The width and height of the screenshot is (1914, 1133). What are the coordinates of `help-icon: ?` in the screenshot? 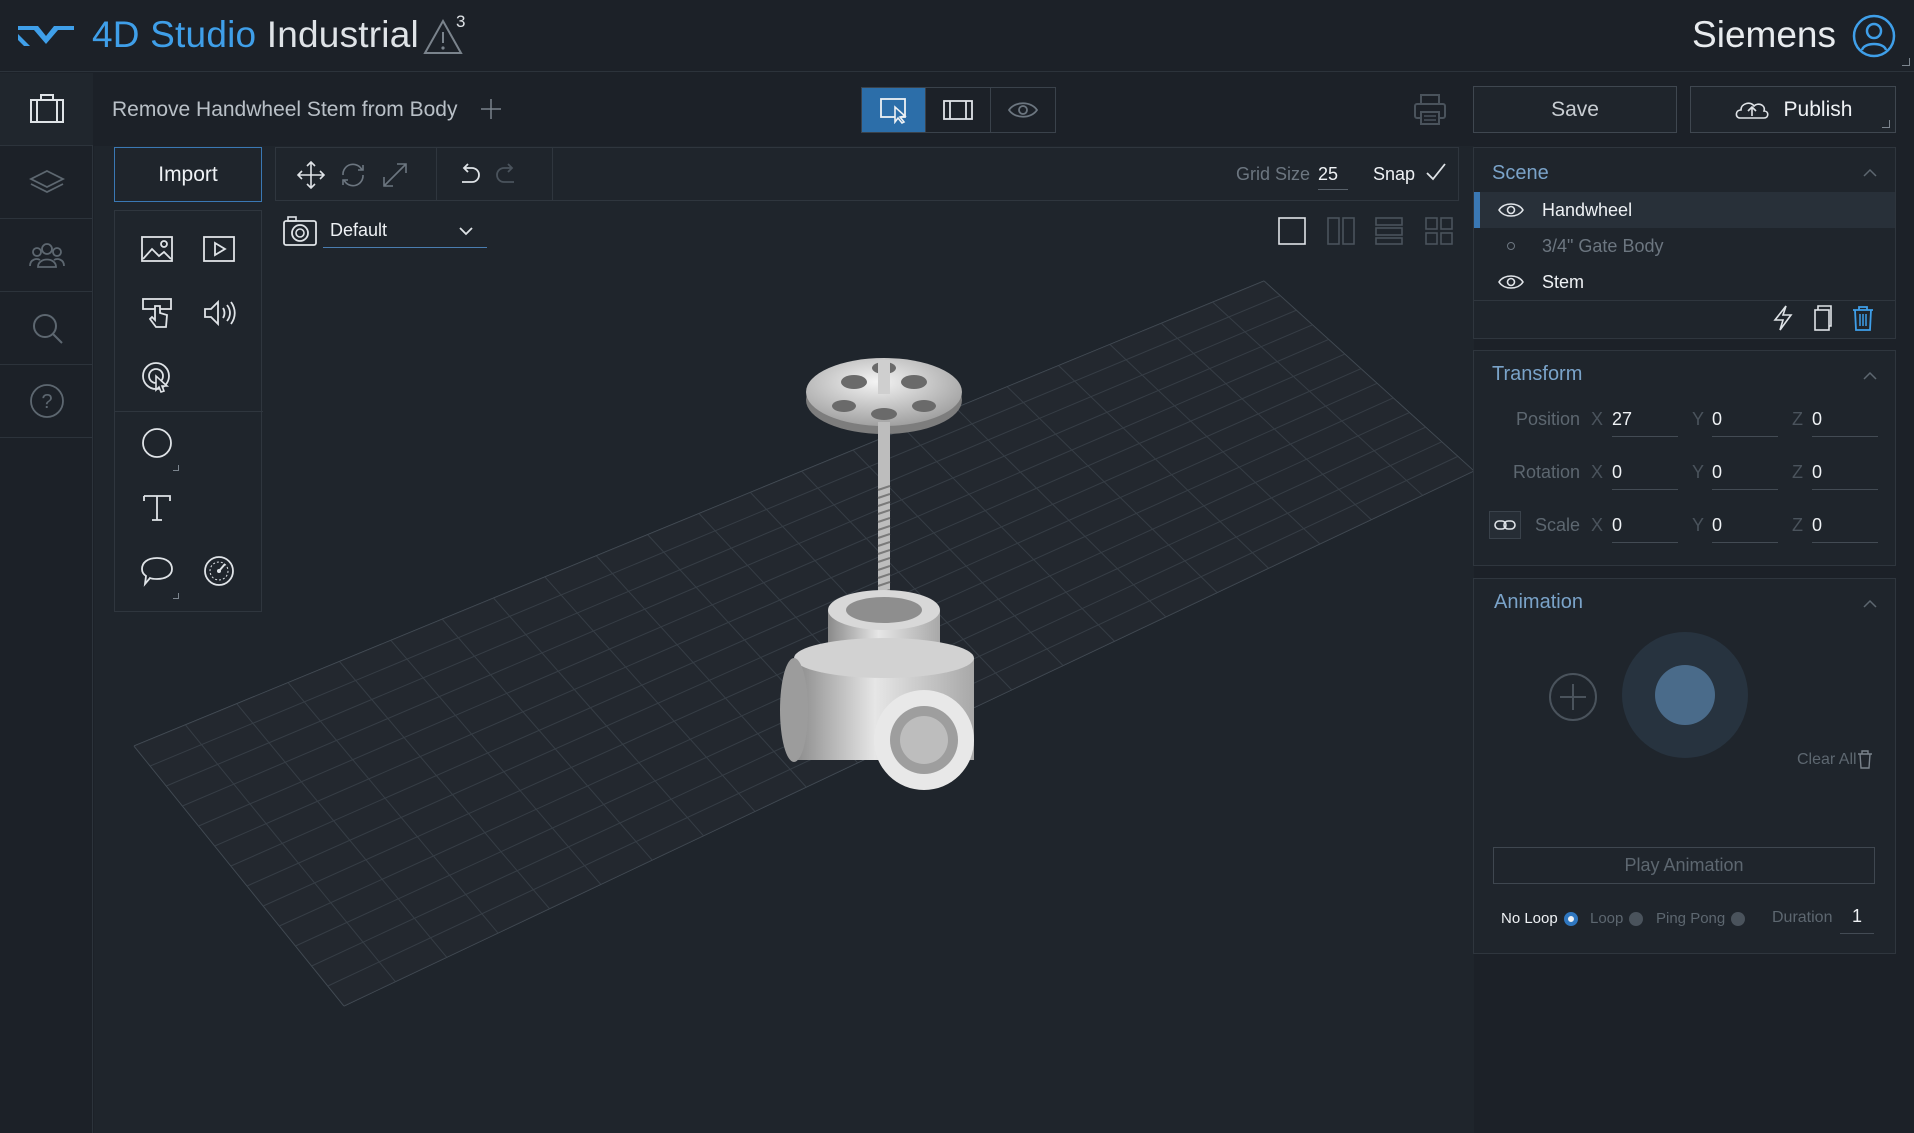 It's located at (46, 401).